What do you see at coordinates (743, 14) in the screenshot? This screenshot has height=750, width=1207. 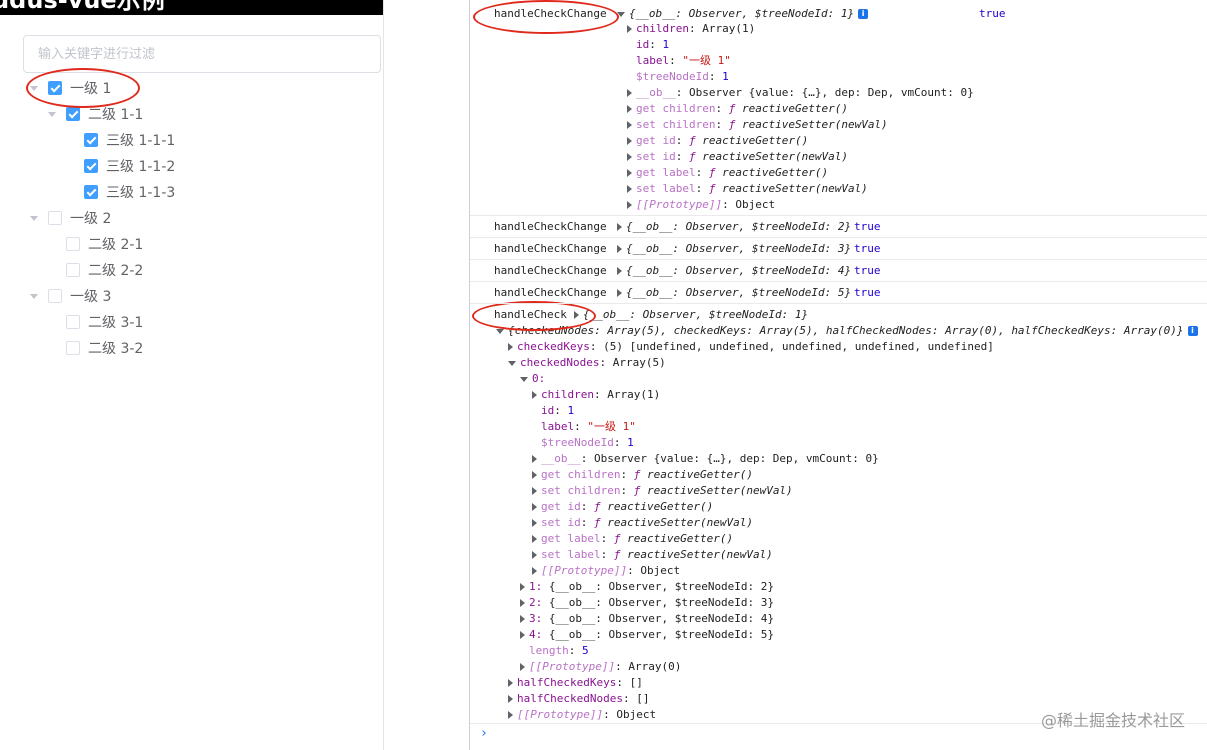 I see `console-entry-1: {__ob__: Observer, $treeNodeId: 1} i` at bounding box center [743, 14].